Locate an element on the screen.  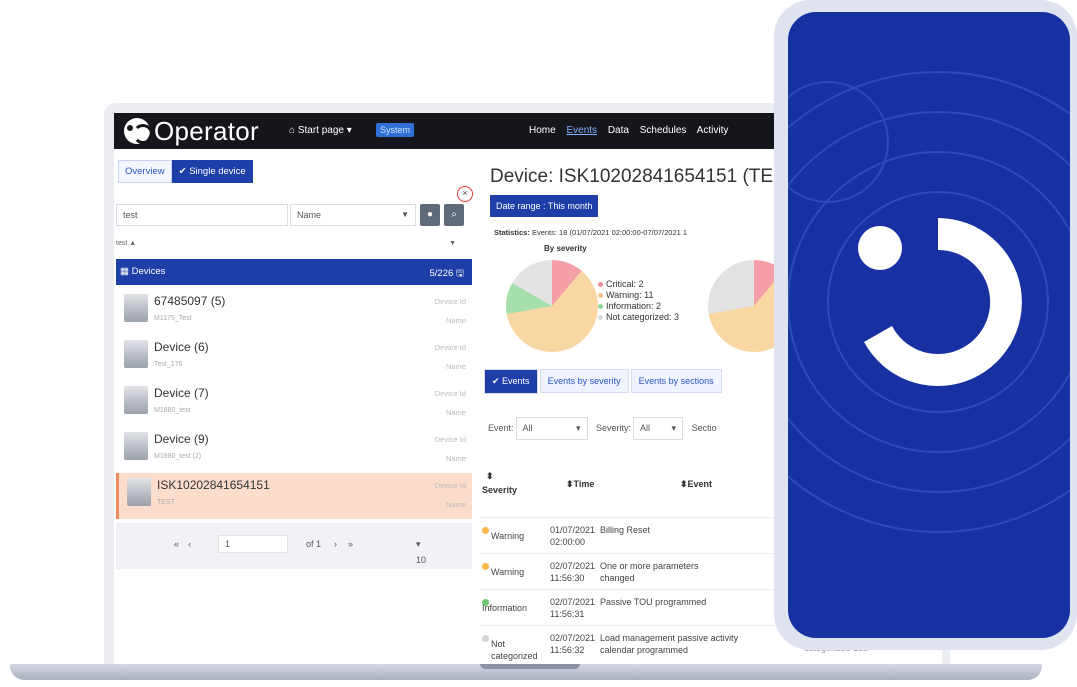
tab-events: ✔ Events is located at coordinates (511, 381).